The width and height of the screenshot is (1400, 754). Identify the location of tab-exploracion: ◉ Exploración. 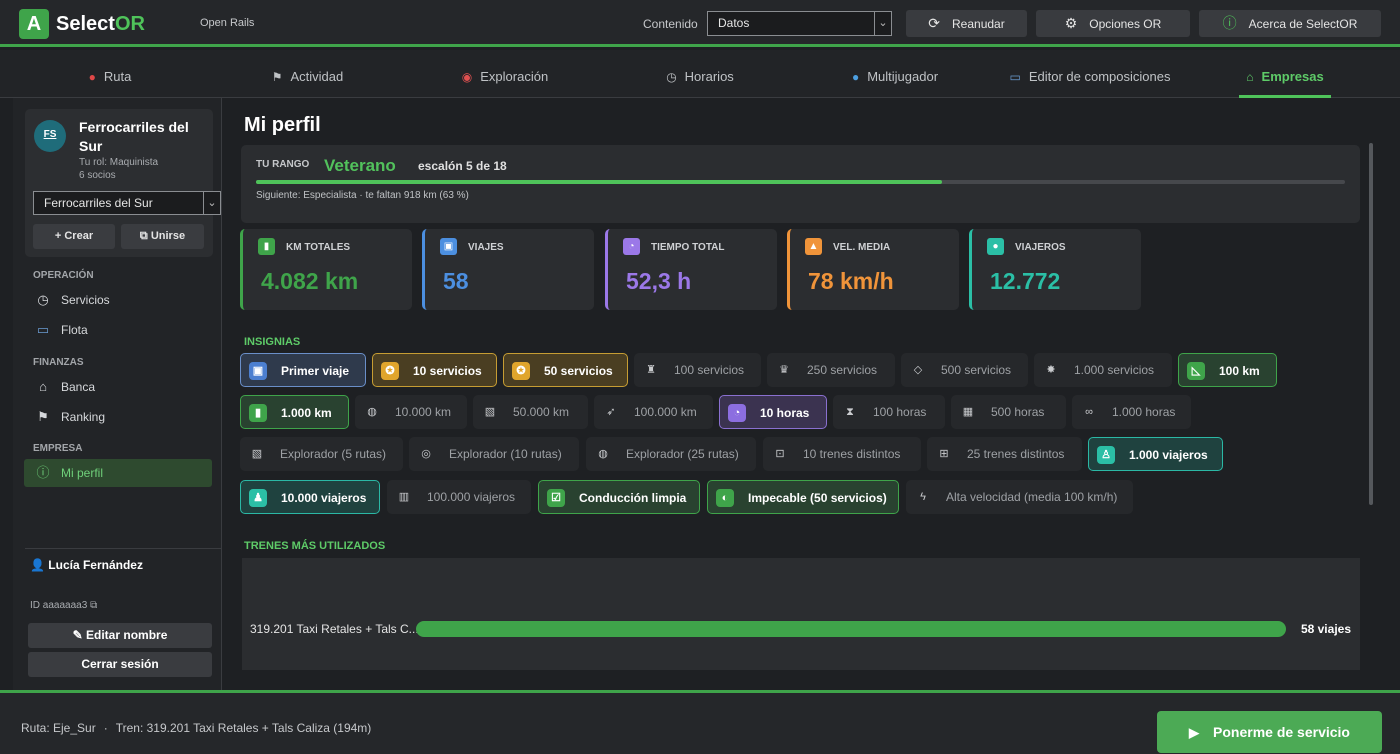
(505, 74).